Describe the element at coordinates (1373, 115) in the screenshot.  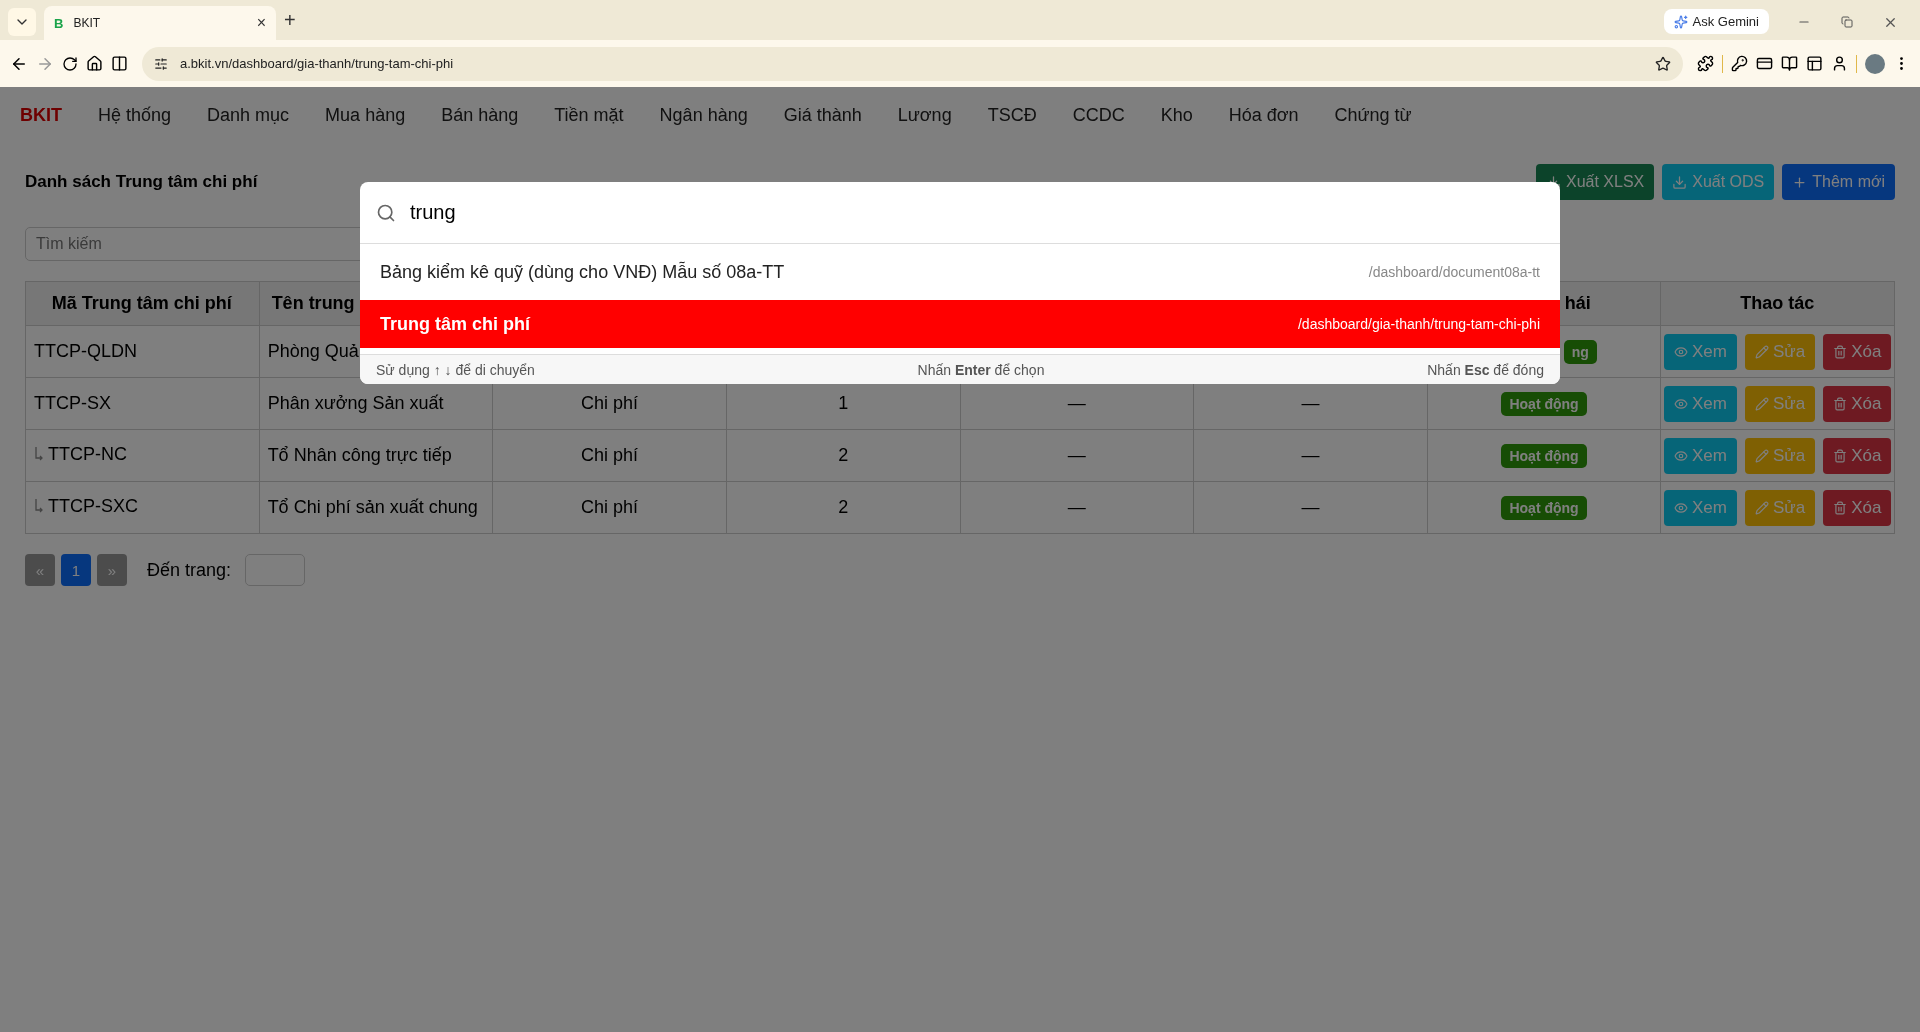
I see `nav-item: Chứng từ` at that location.